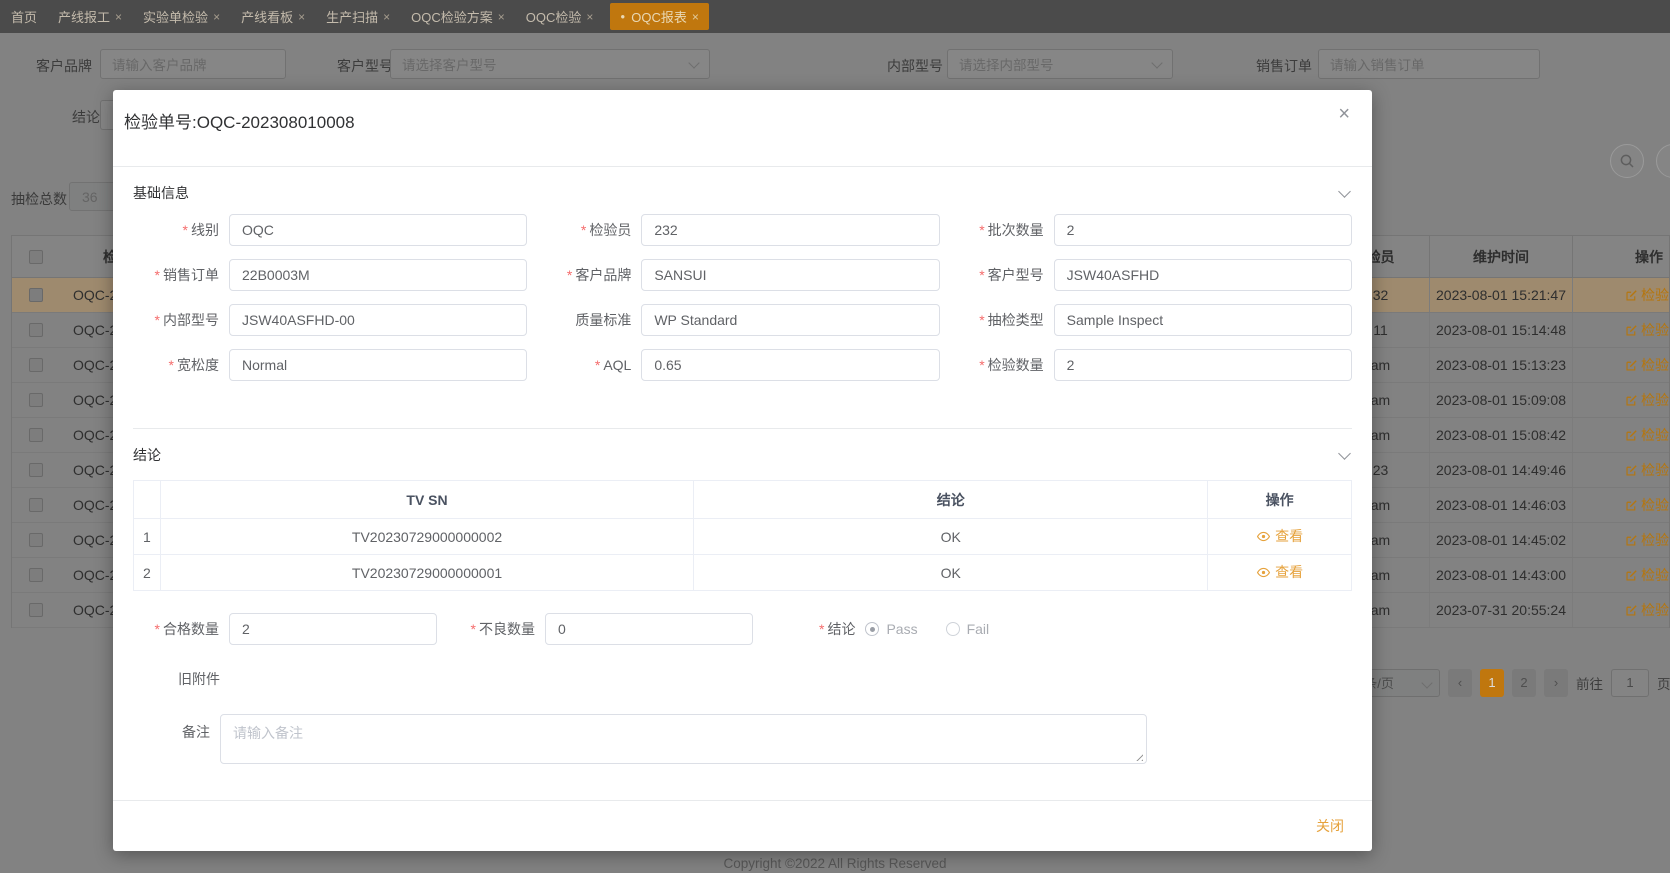  Describe the element at coordinates (427, 499) in the screenshot. I see `result-col-header: TV SN` at that location.